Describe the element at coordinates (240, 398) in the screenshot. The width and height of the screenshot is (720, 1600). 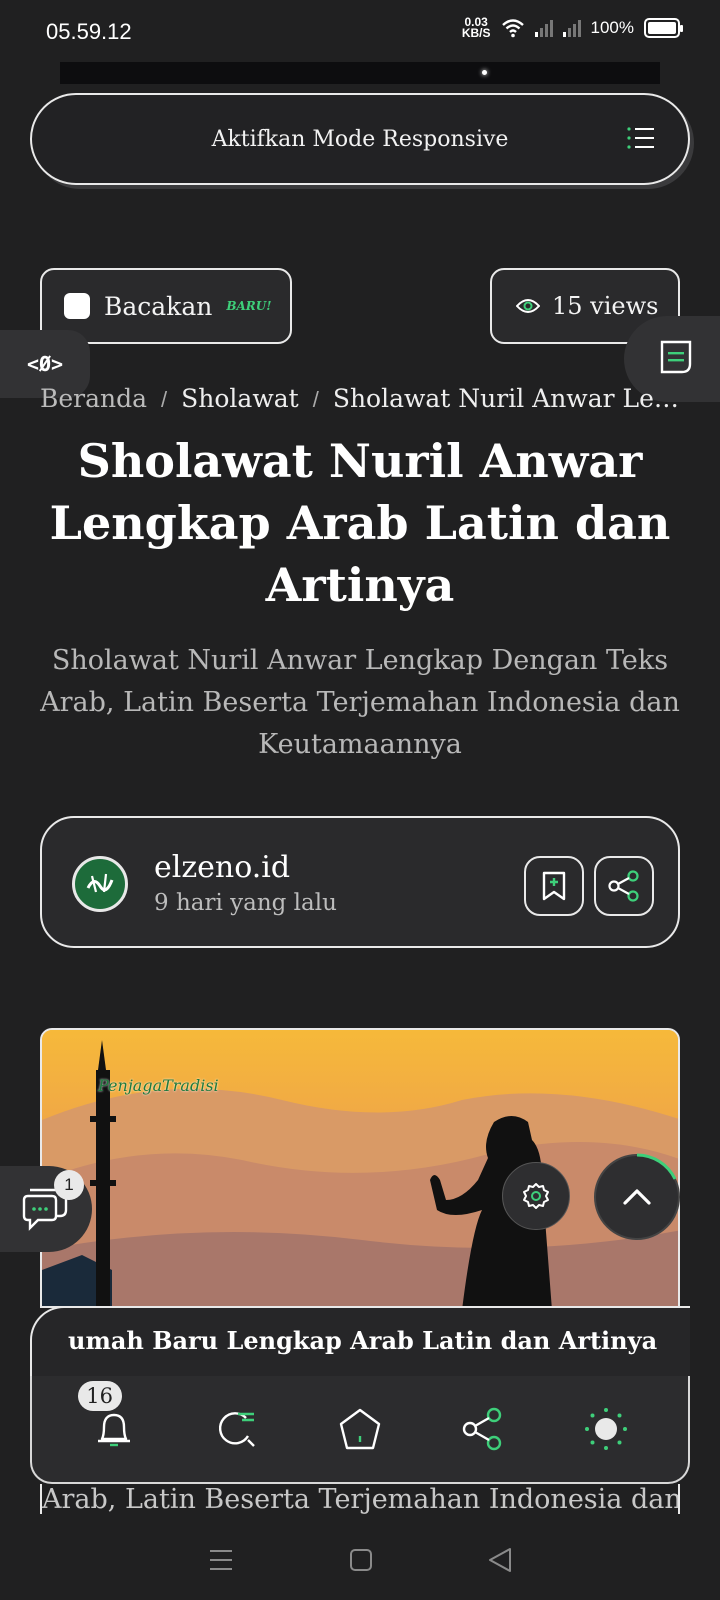
I see `breadcrumb-category: Sholawat` at that location.